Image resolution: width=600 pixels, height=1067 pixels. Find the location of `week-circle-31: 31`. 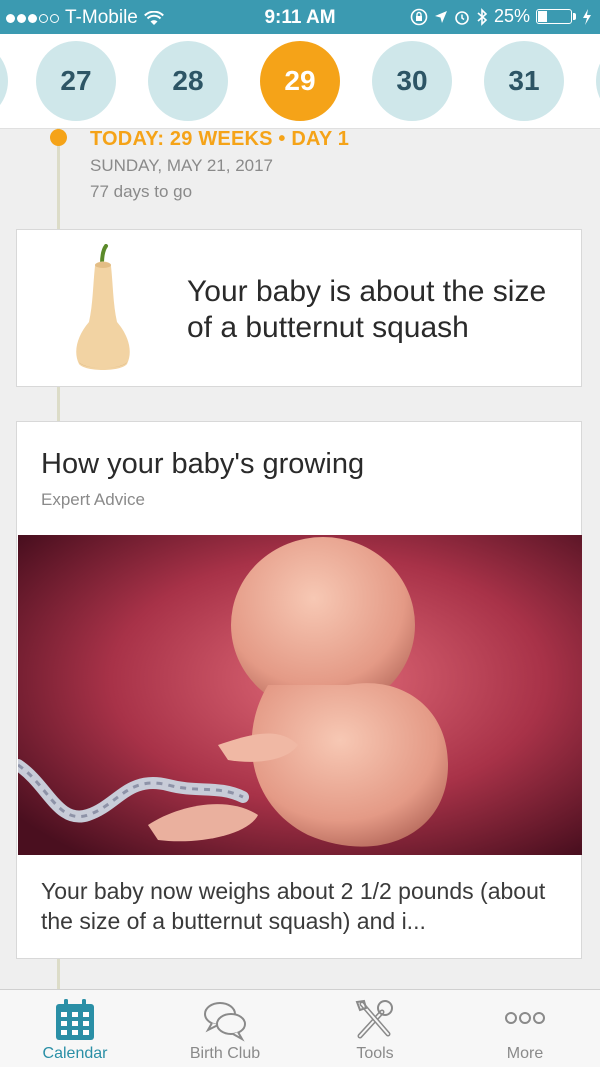

week-circle-31: 31 is located at coordinates (524, 81).